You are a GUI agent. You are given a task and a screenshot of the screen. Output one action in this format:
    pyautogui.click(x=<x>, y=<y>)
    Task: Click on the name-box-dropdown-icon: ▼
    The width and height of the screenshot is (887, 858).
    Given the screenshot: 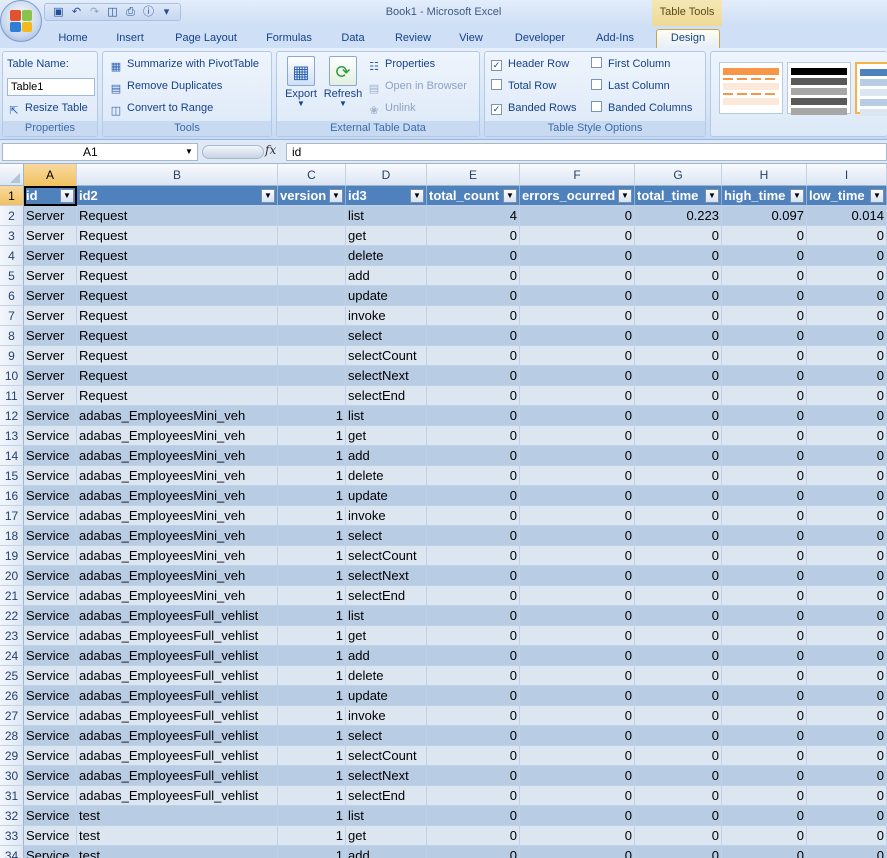 What is the action you would take?
    pyautogui.click(x=189, y=151)
    